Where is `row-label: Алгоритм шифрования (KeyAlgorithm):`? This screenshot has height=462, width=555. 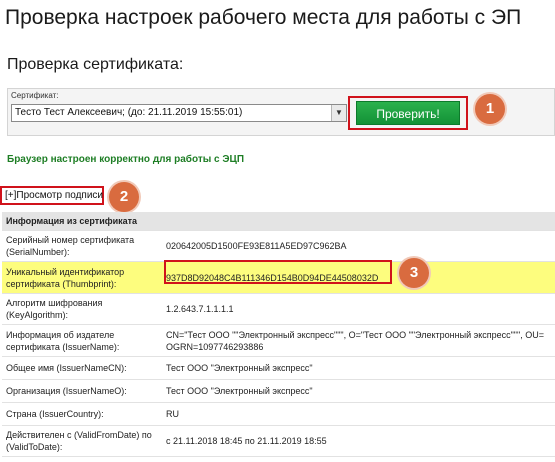 row-label: Алгоритм шифрования (KeyAlgorithm): is located at coordinates (82, 309).